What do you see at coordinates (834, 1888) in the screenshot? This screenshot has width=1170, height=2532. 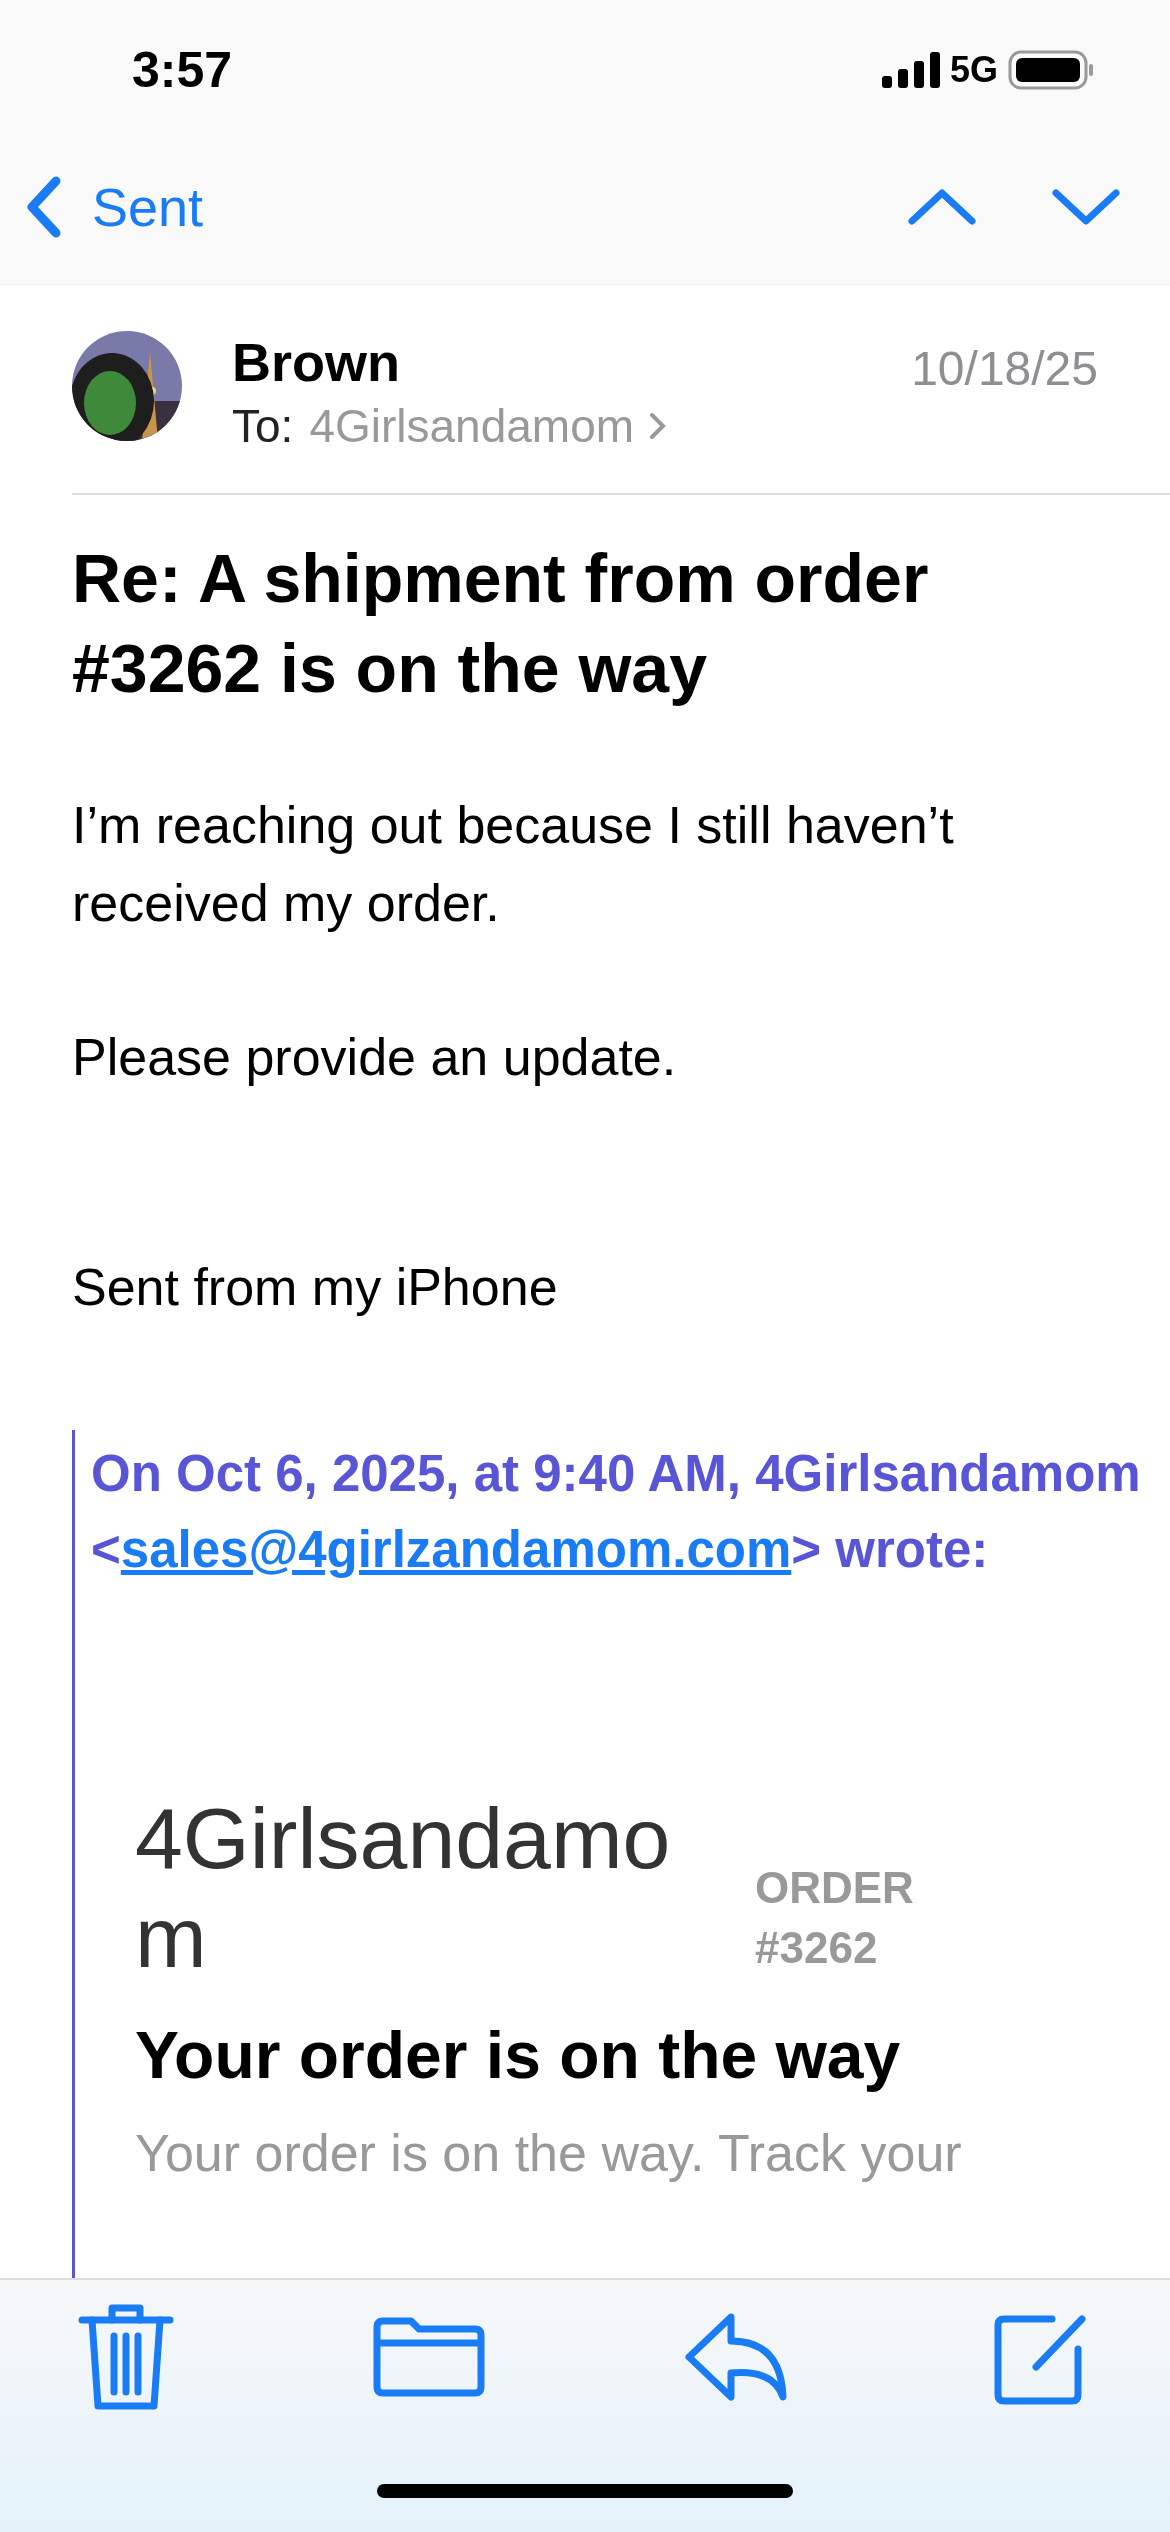 I see `order-label: ORDER` at bounding box center [834, 1888].